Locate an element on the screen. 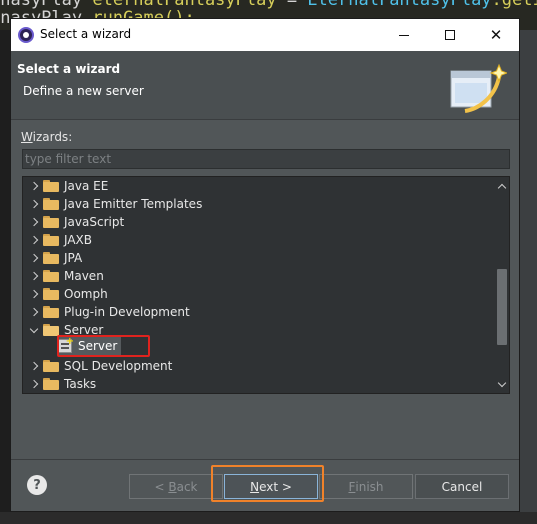  folder-open-icon is located at coordinates (51, 330).